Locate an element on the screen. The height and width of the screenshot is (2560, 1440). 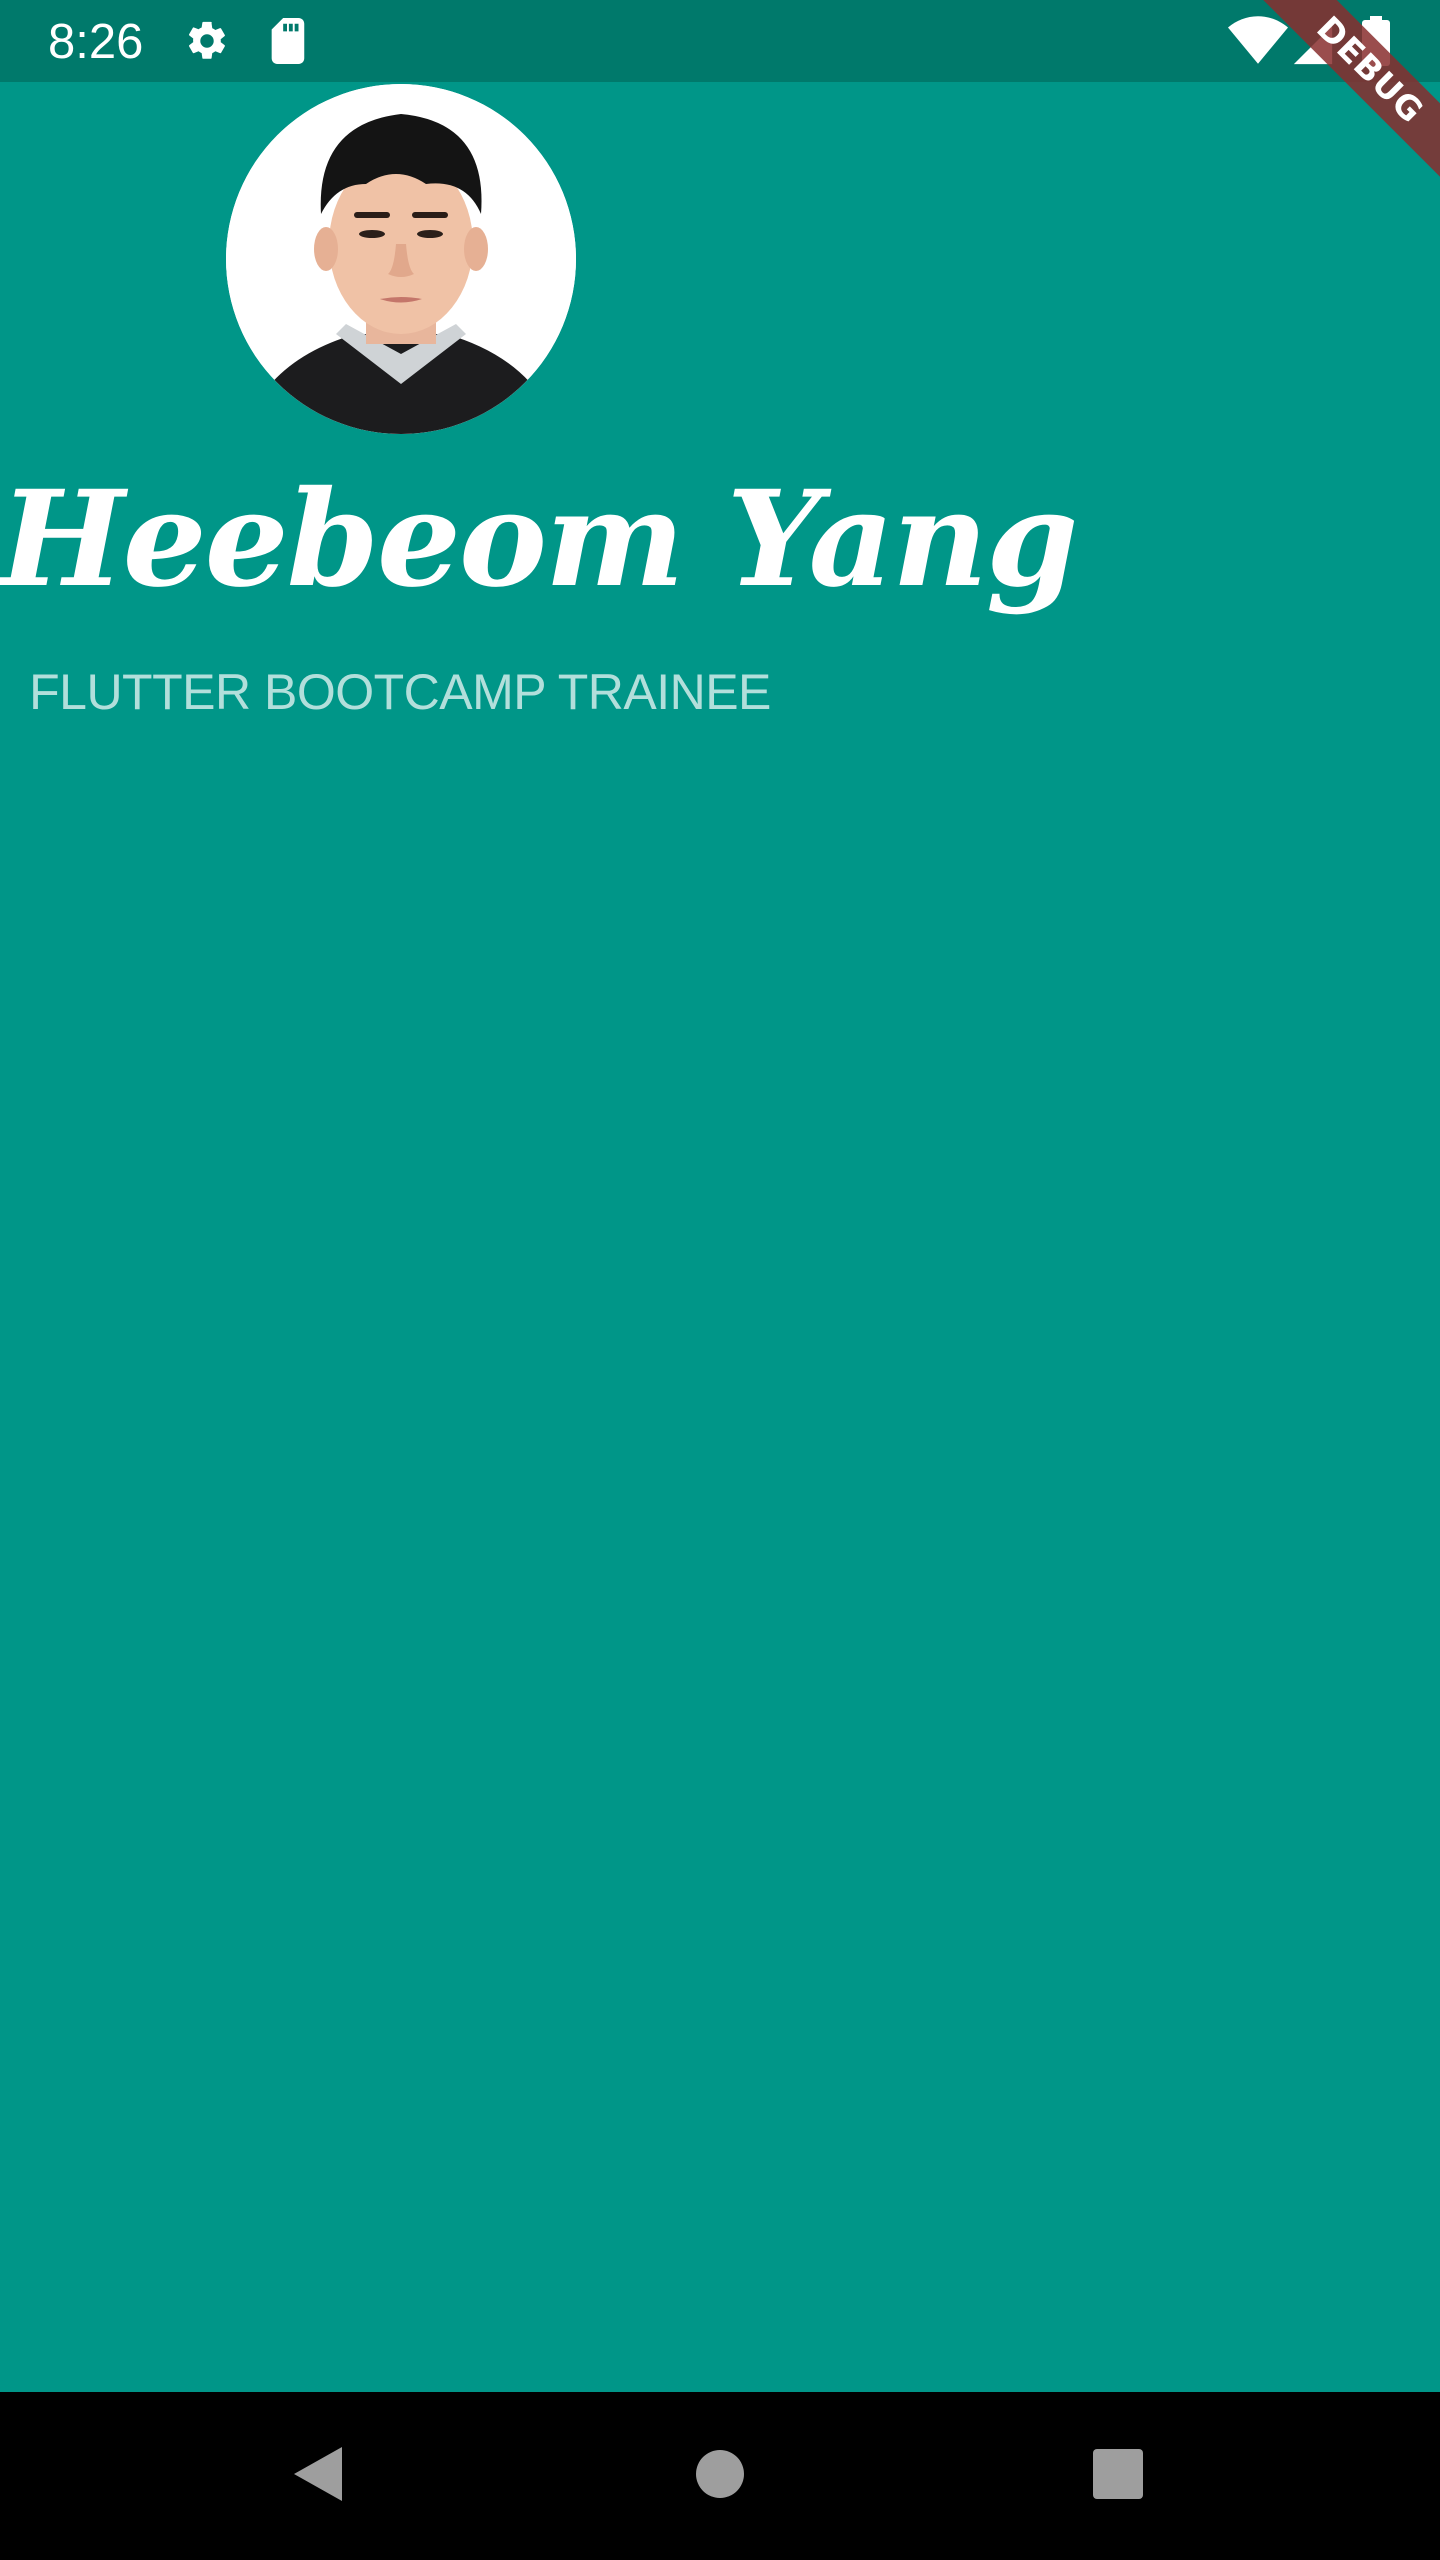
profile-photo is located at coordinates (401, 259).